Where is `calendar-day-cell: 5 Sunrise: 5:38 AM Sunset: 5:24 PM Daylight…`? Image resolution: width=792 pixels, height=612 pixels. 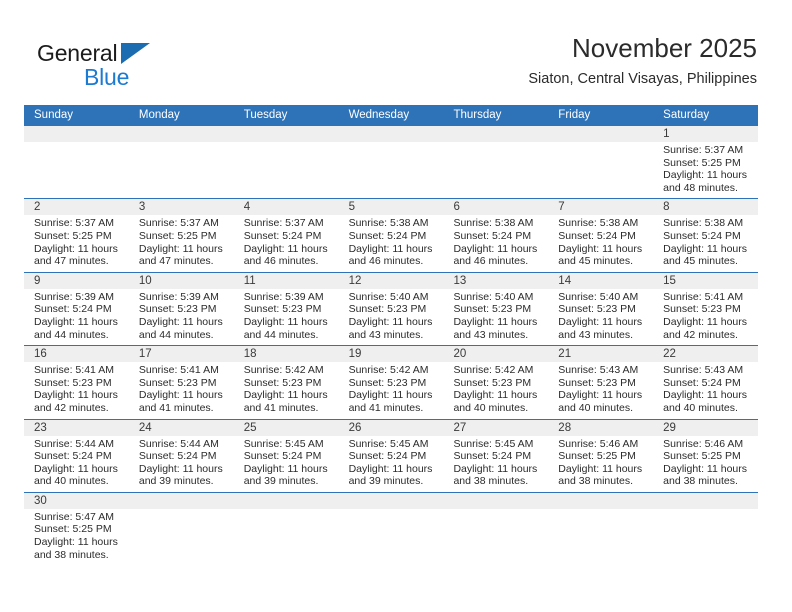
calendar-day-cell: 5 Sunrise: 5:38 AM Sunset: 5:24 PM Daylight… is located at coordinates (391, 235).